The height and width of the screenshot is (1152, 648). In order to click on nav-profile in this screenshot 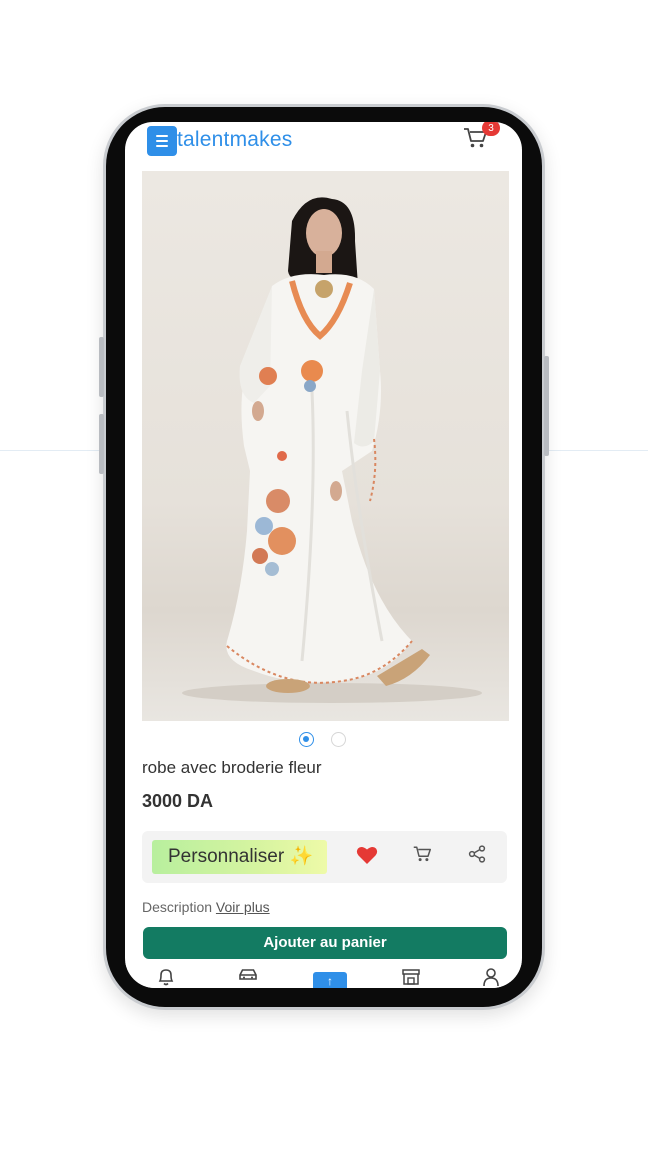, I will do `click(492, 977)`.